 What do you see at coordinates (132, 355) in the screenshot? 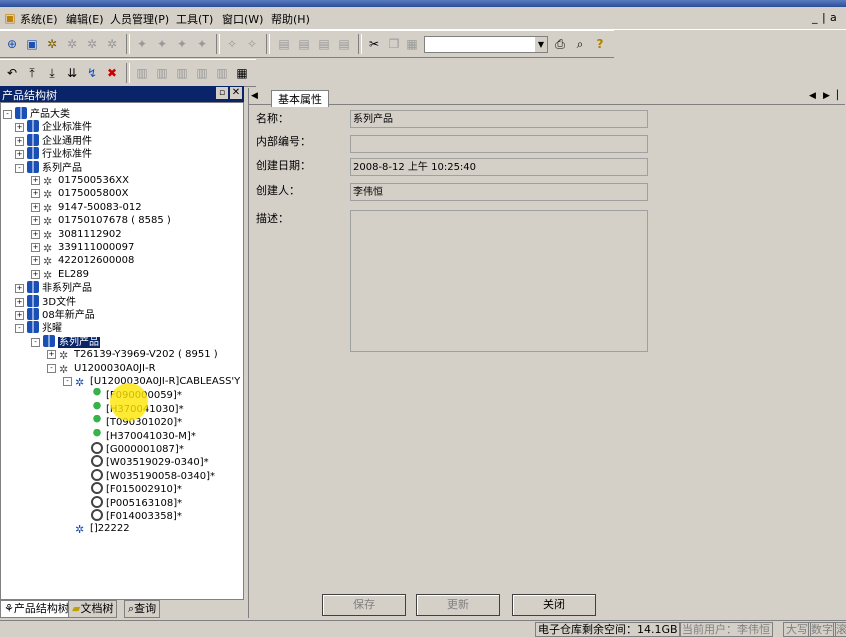
I see `tree-node: + ✲ T26139-Y3969-V202 ( 8951 )` at bounding box center [132, 355].